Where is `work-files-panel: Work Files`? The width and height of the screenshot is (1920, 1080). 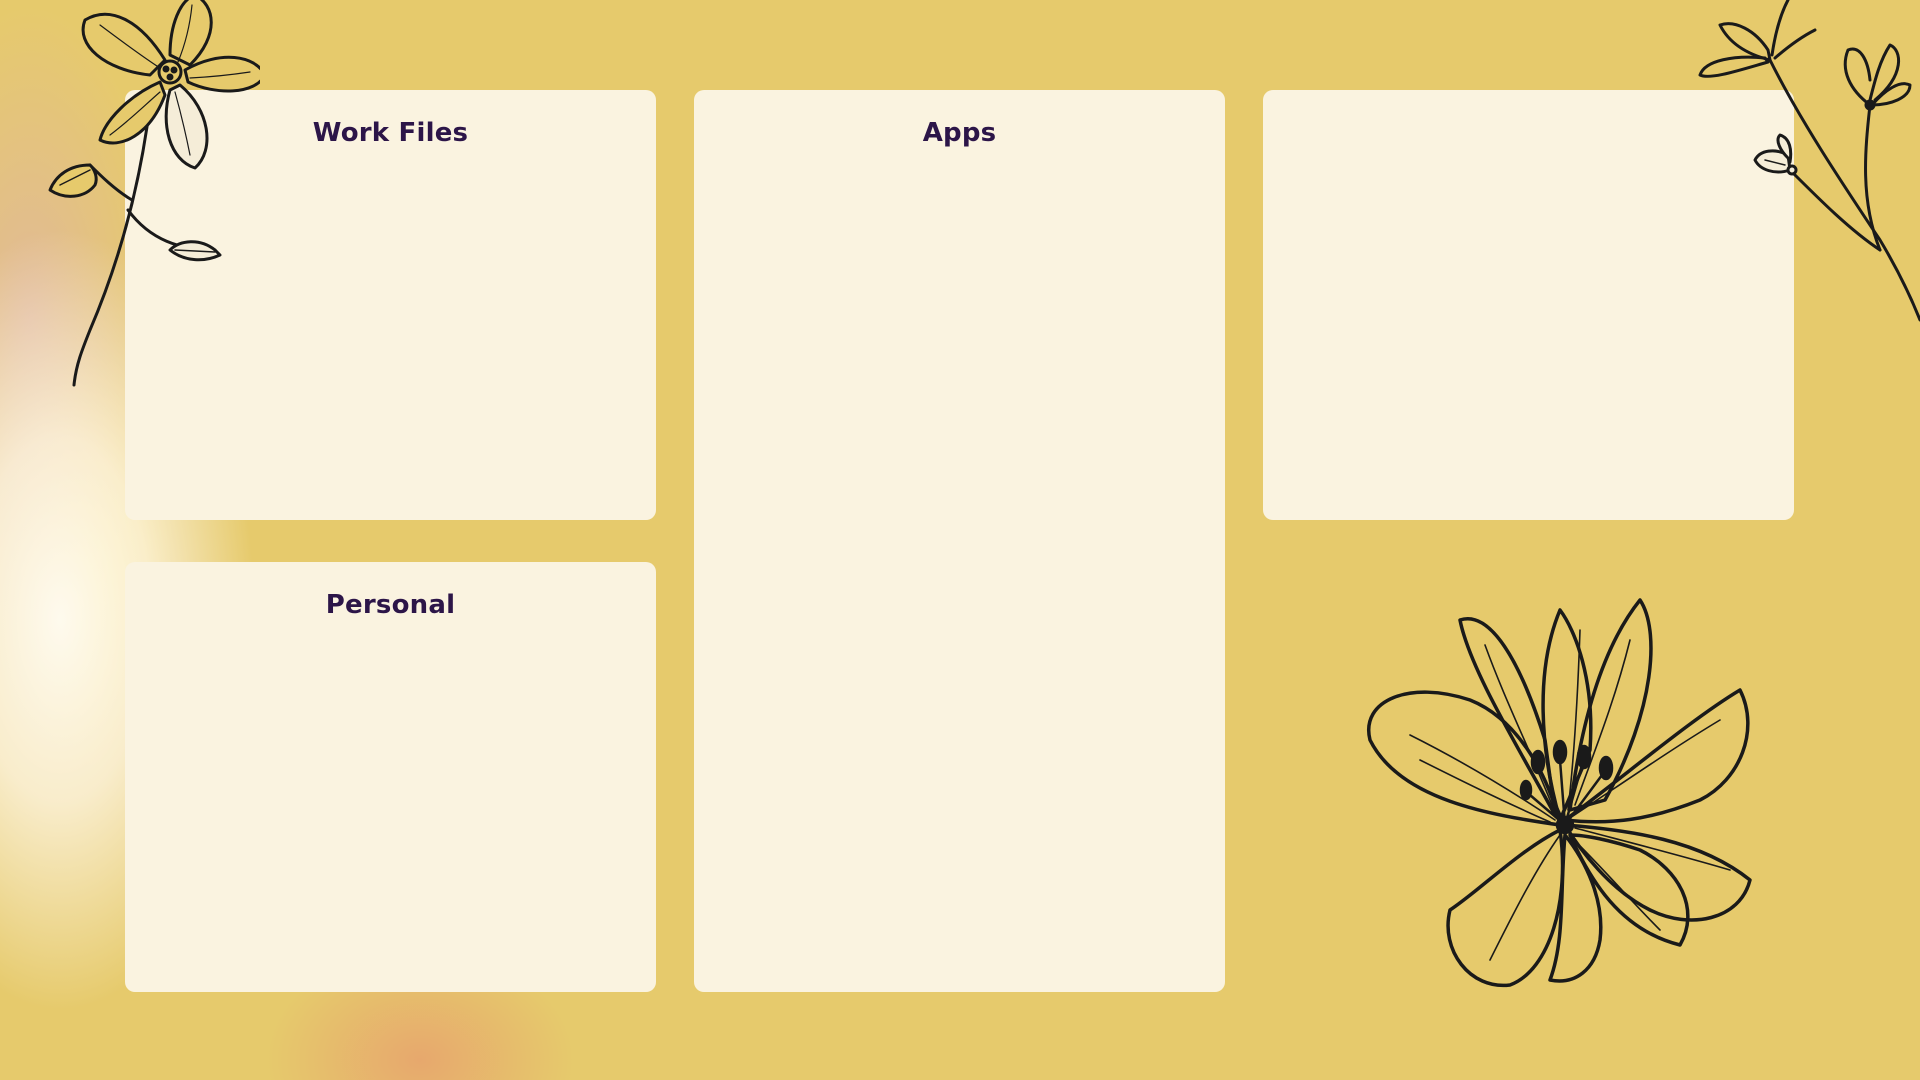 work-files-panel: Work Files is located at coordinates (390, 305).